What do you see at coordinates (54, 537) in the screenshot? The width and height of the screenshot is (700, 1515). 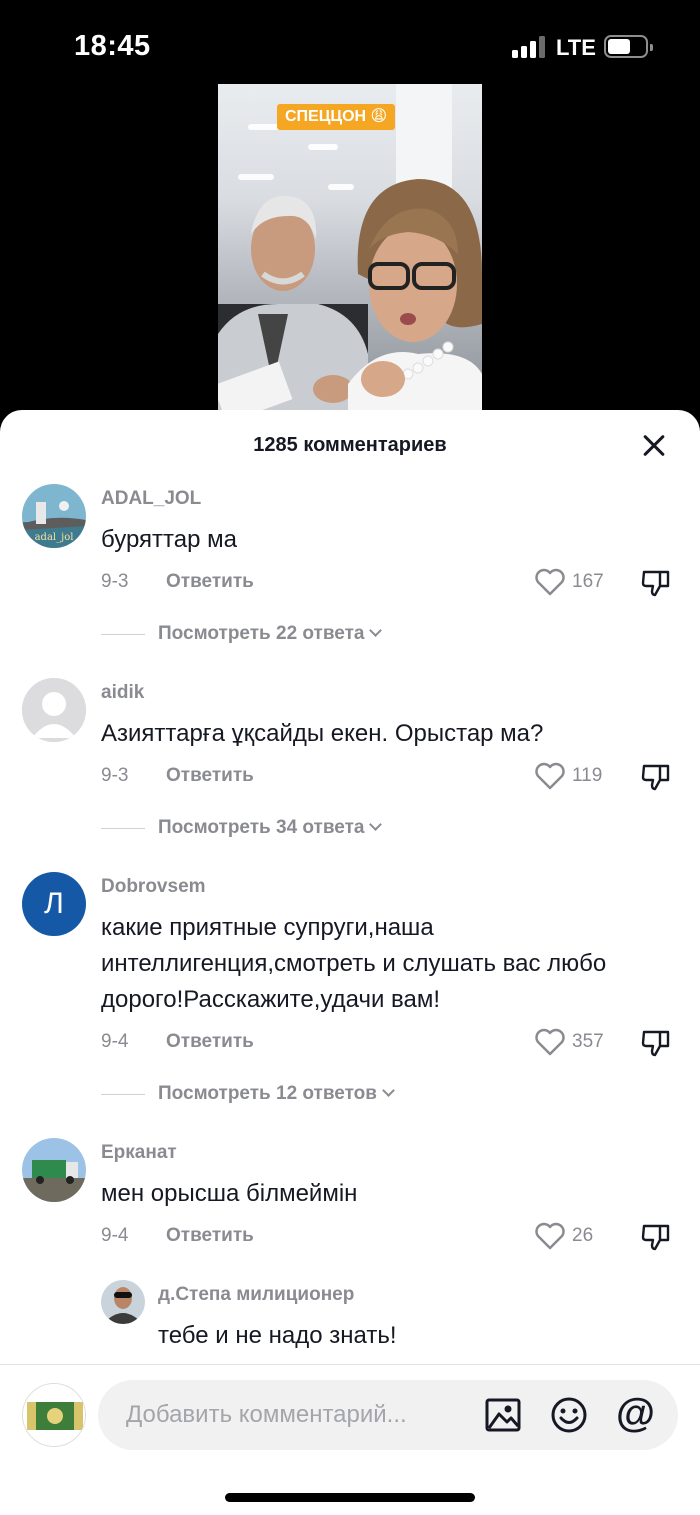 I see `svg-text: adal_jol` at bounding box center [54, 537].